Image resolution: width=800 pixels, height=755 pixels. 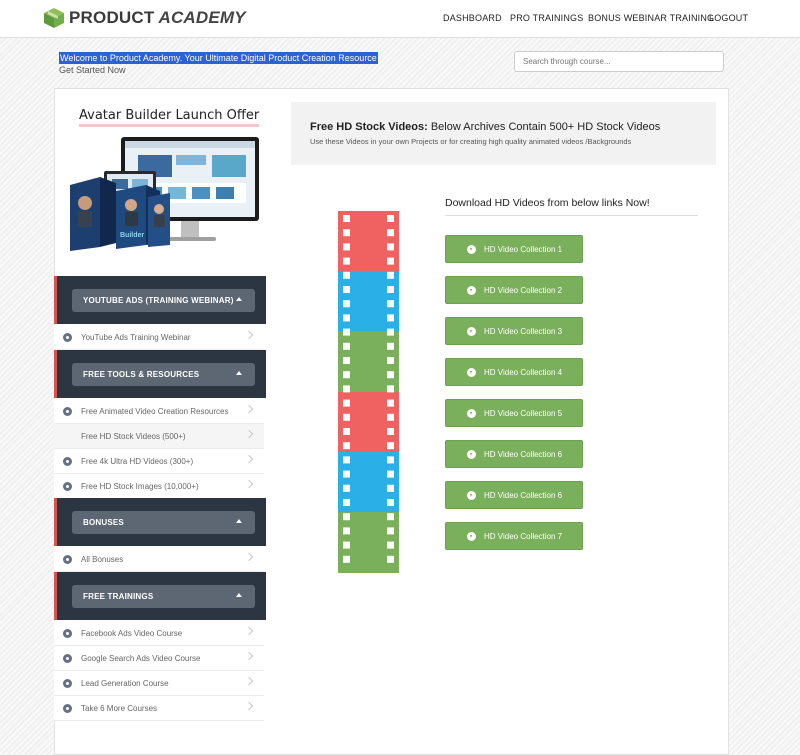 What do you see at coordinates (503, 133) in the screenshot?
I see `hero-box` at bounding box center [503, 133].